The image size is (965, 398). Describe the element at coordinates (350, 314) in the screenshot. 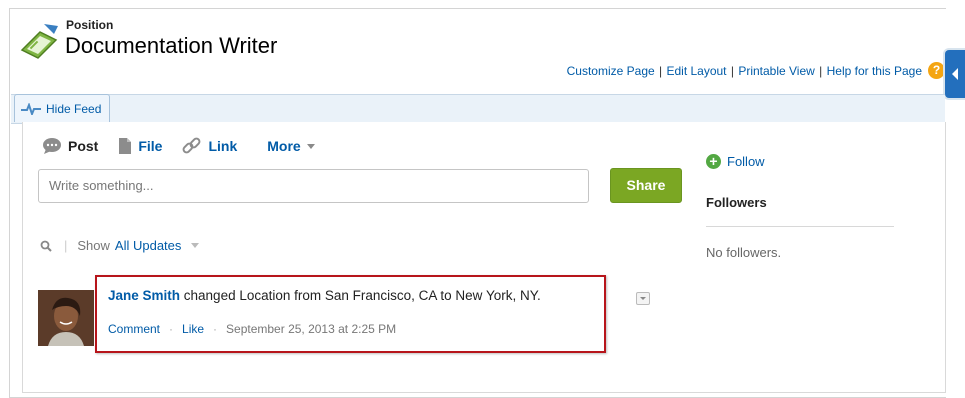

I see `highlight-box` at that location.